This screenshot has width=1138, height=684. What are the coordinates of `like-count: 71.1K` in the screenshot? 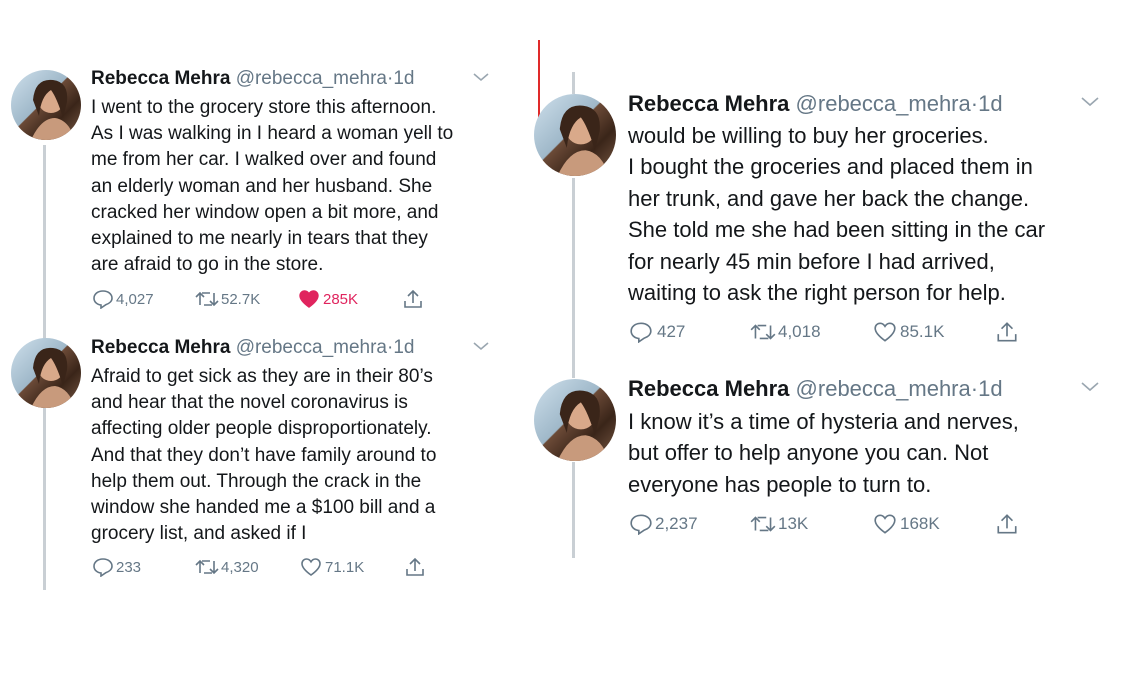 It's located at (345, 567).